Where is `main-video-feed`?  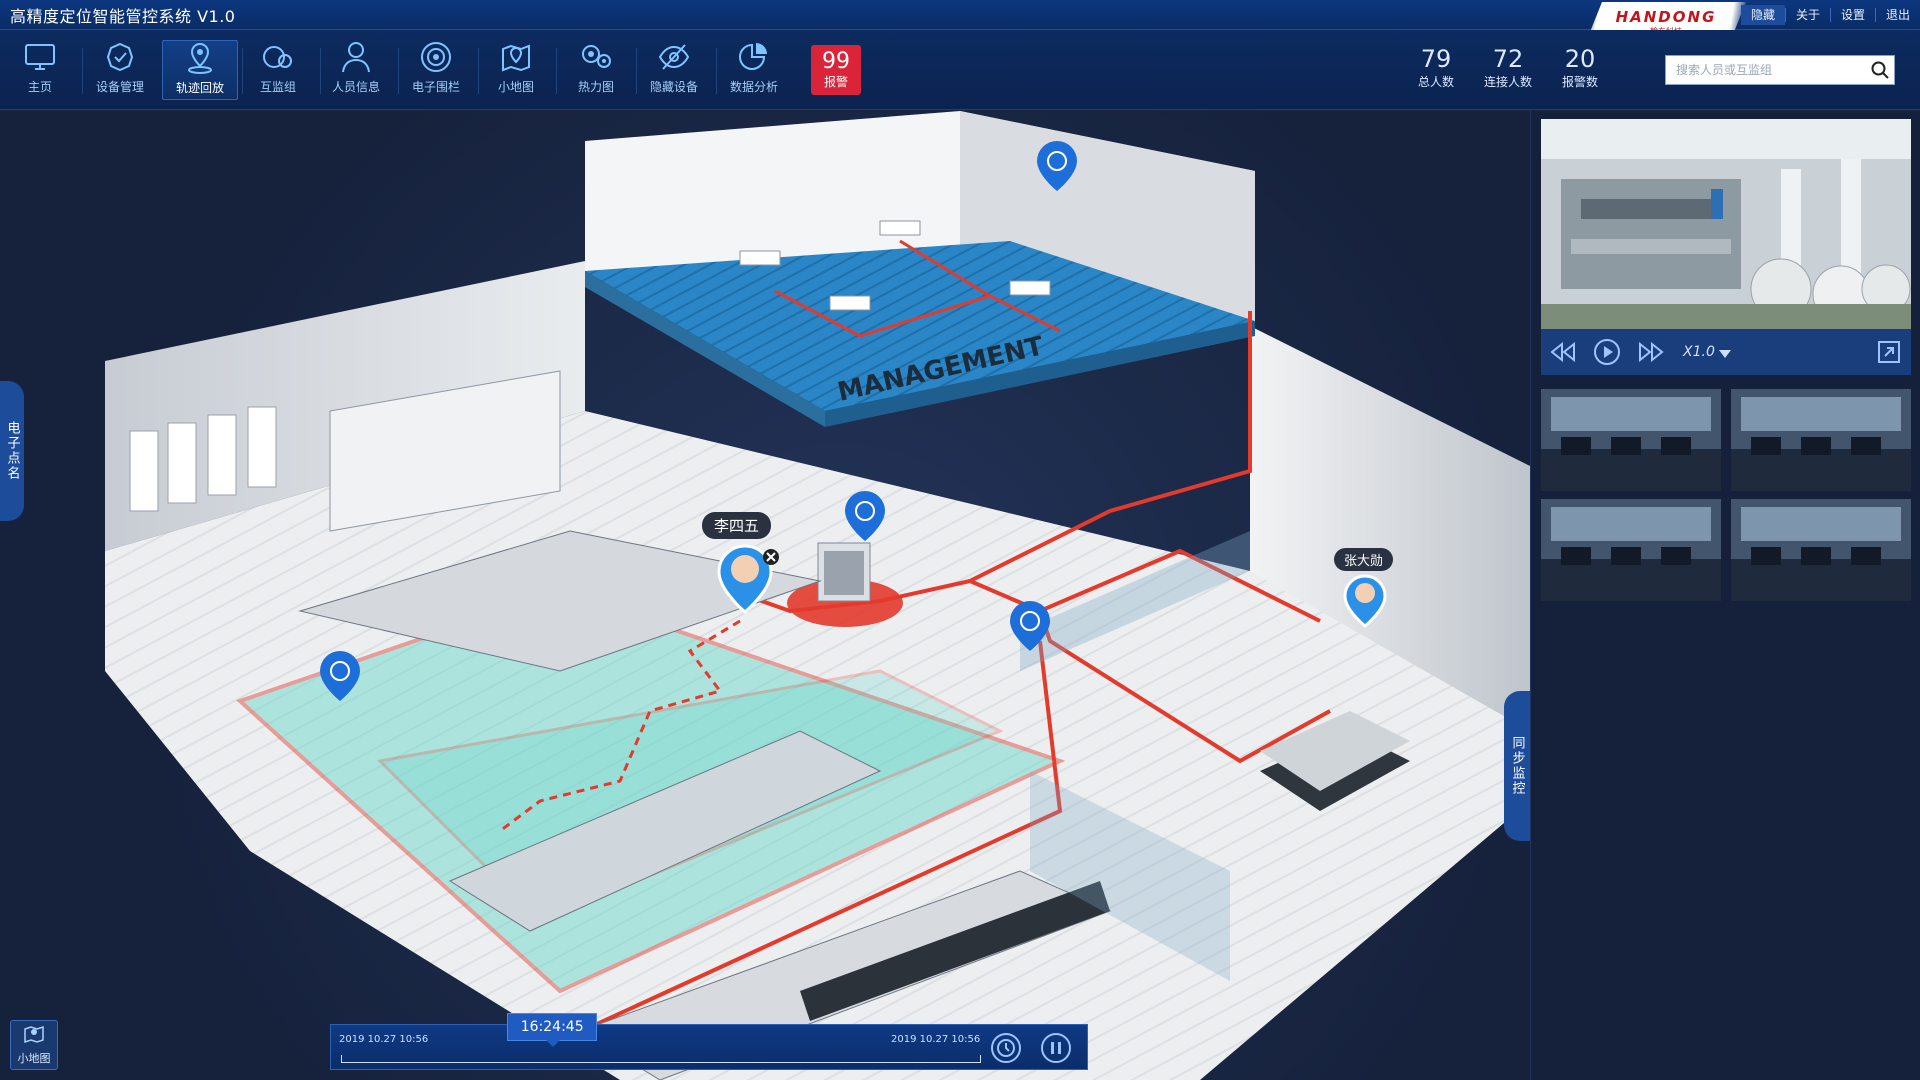
main-video-feed is located at coordinates (1726, 224).